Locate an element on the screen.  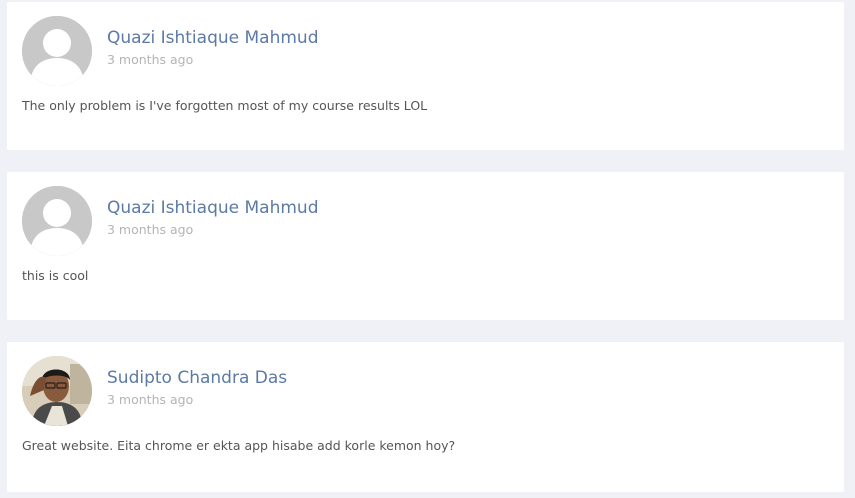
comment-author: Sudipto Chandra Das is located at coordinates (197, 378).